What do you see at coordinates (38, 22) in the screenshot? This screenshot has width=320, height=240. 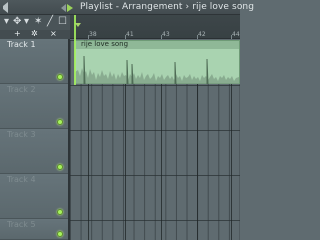 I see `multilink-icon: ✶` at bounding box center [38, 22].